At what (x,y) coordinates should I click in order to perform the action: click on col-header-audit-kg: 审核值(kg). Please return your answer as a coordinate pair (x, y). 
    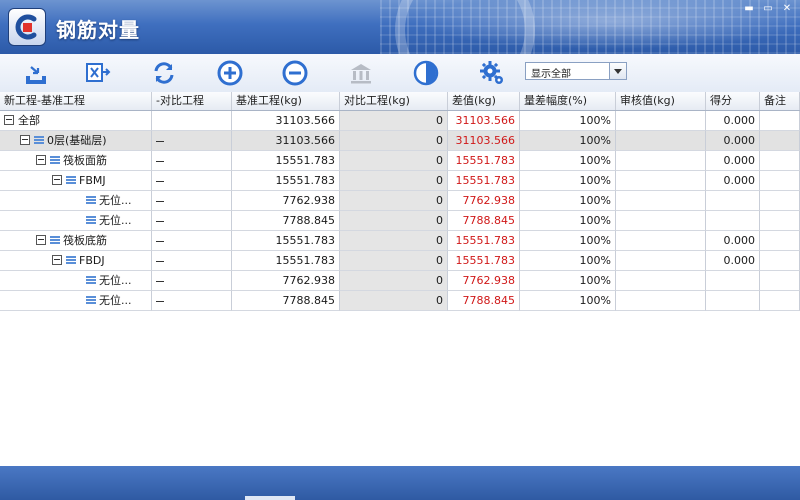
    Looking at the image, I should click on (661, 101).